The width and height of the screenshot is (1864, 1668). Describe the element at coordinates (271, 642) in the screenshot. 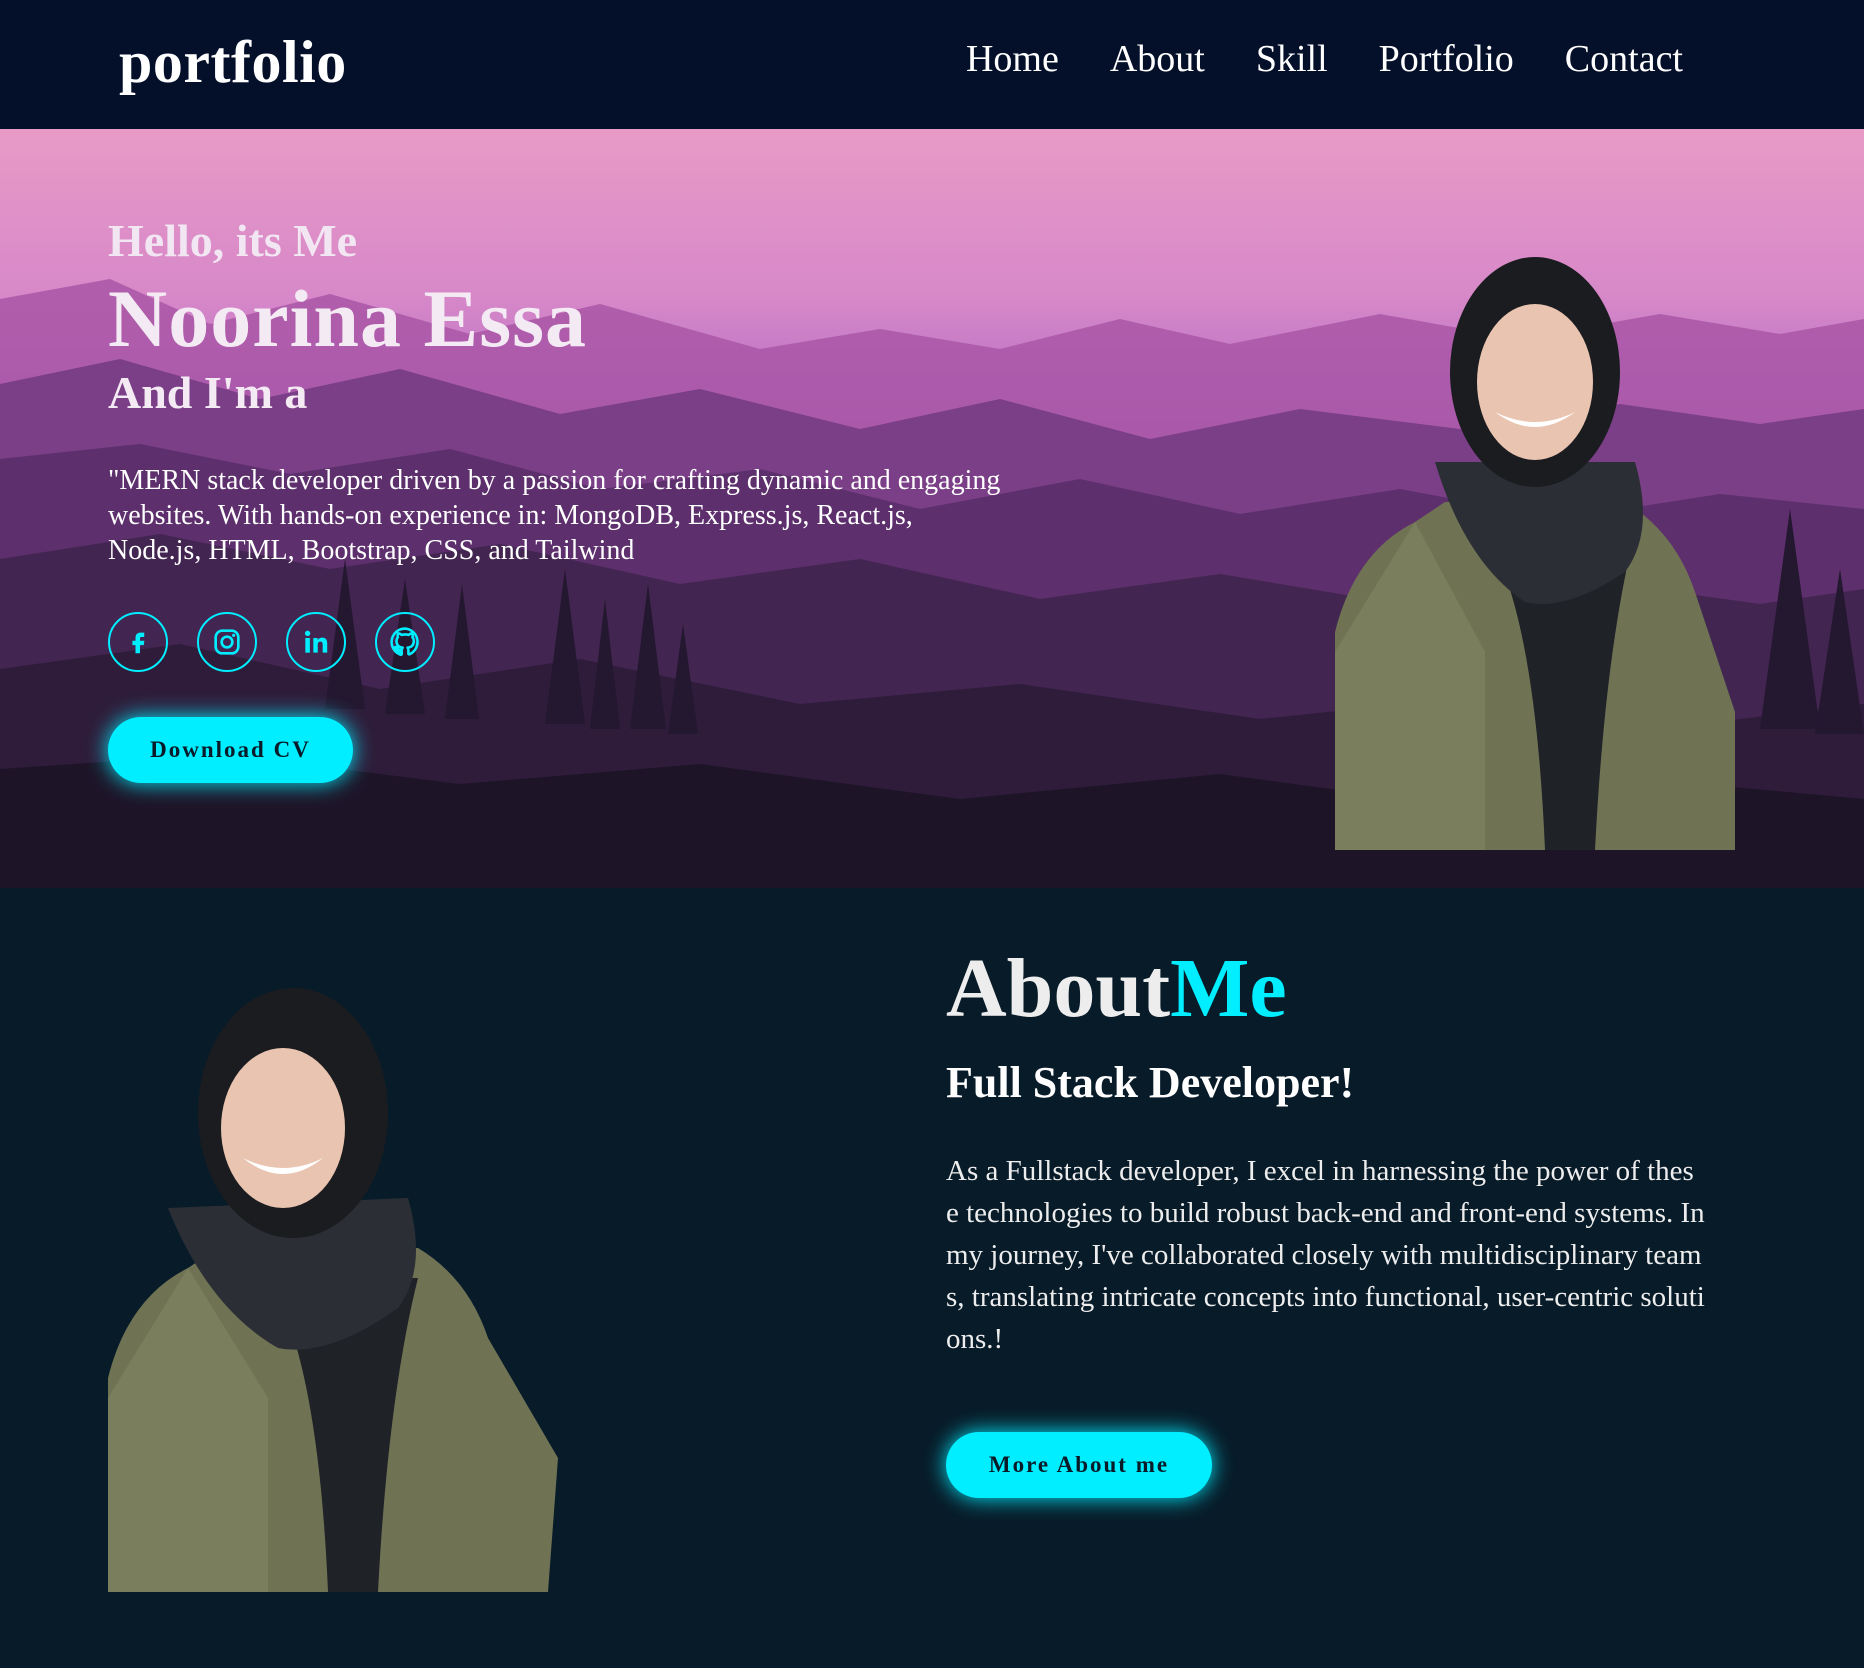

I see `social-links` at that location.